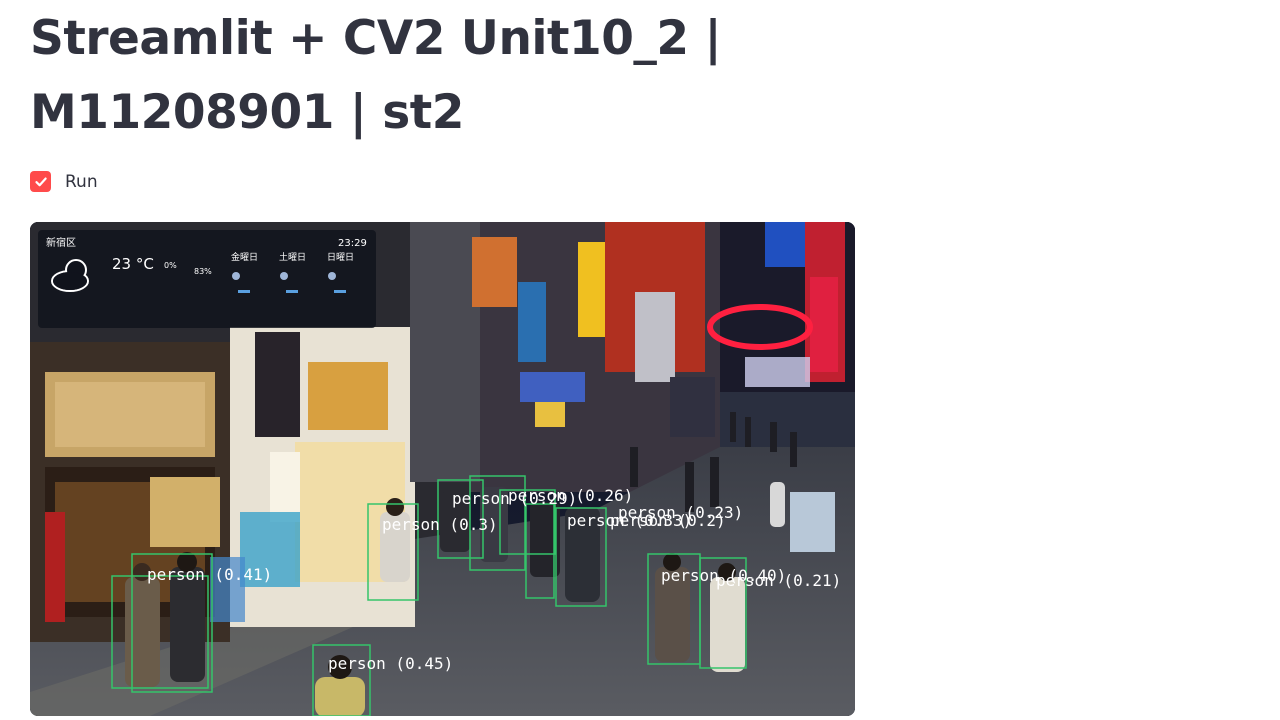 Image resolution: width=1280 pixels, height=720 pixels. What do you see at coordinates (778, 580) in the screenshot?
I see `detection-label: person (0.21)` at bounding box center [778, 580].